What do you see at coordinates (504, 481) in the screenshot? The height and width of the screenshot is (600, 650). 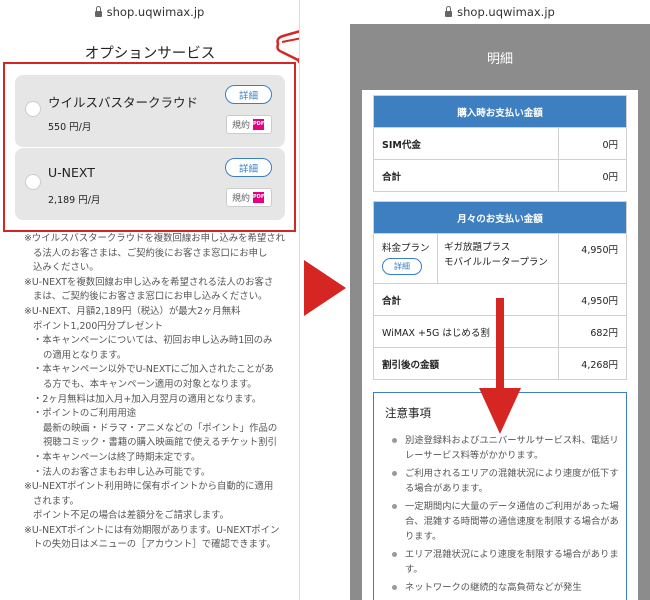 I see `caution-item: ご利用されるエリアの混雑状況により速度が低下する場合があります。` at bounding box center [504, 481].